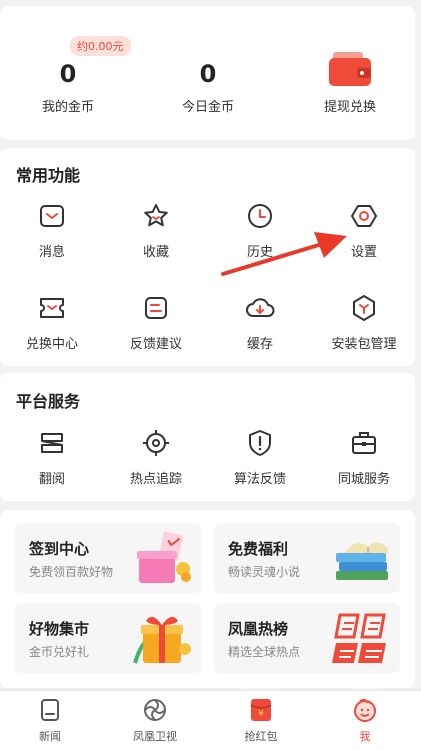  I want to click on my-coins: 0 我的金币, so click(68, 71).